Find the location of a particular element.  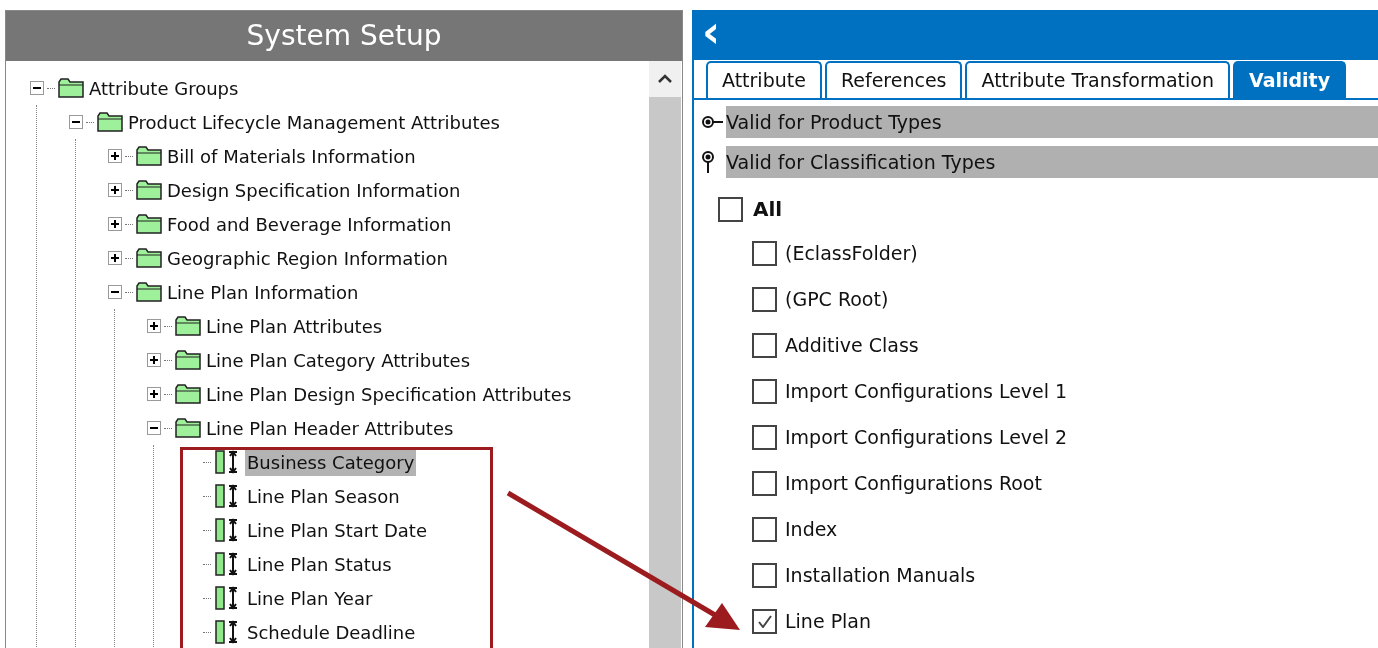

checkbox-label: (EclassFolder) is located at coordinates (851, 253).